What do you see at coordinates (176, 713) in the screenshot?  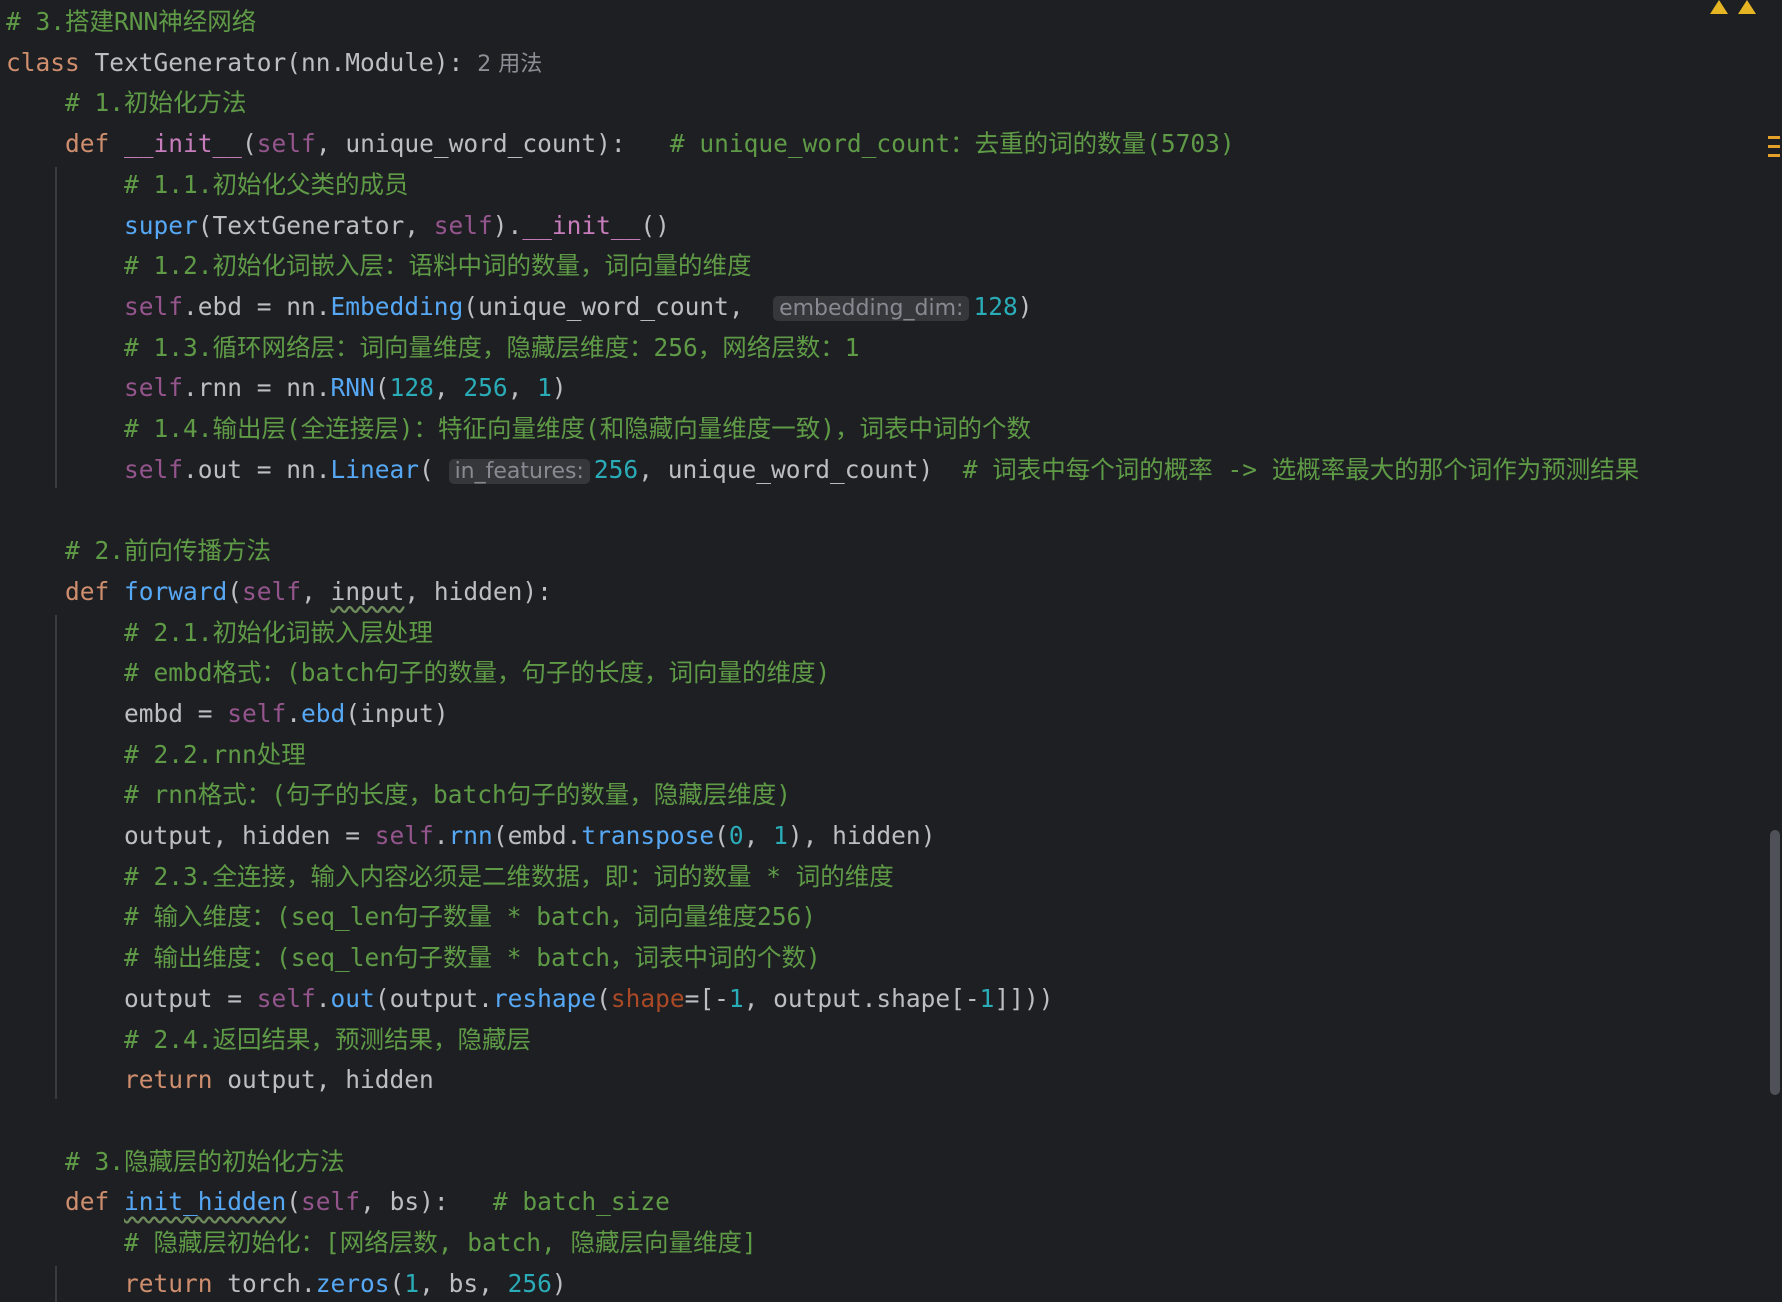 I see `code-token: embd =` at bounding box center [176, 713].